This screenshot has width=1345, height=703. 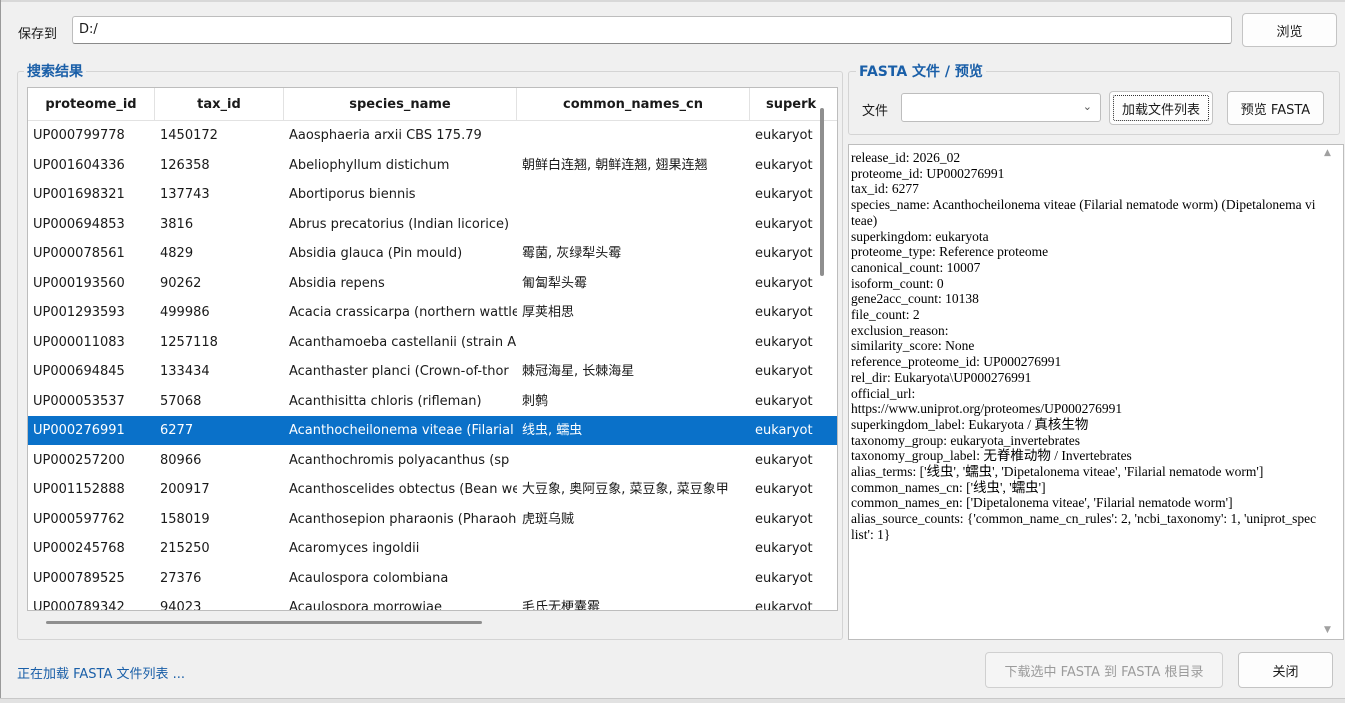 I want to click on cell-tax-id: 57068, so click(x=181, y=401).